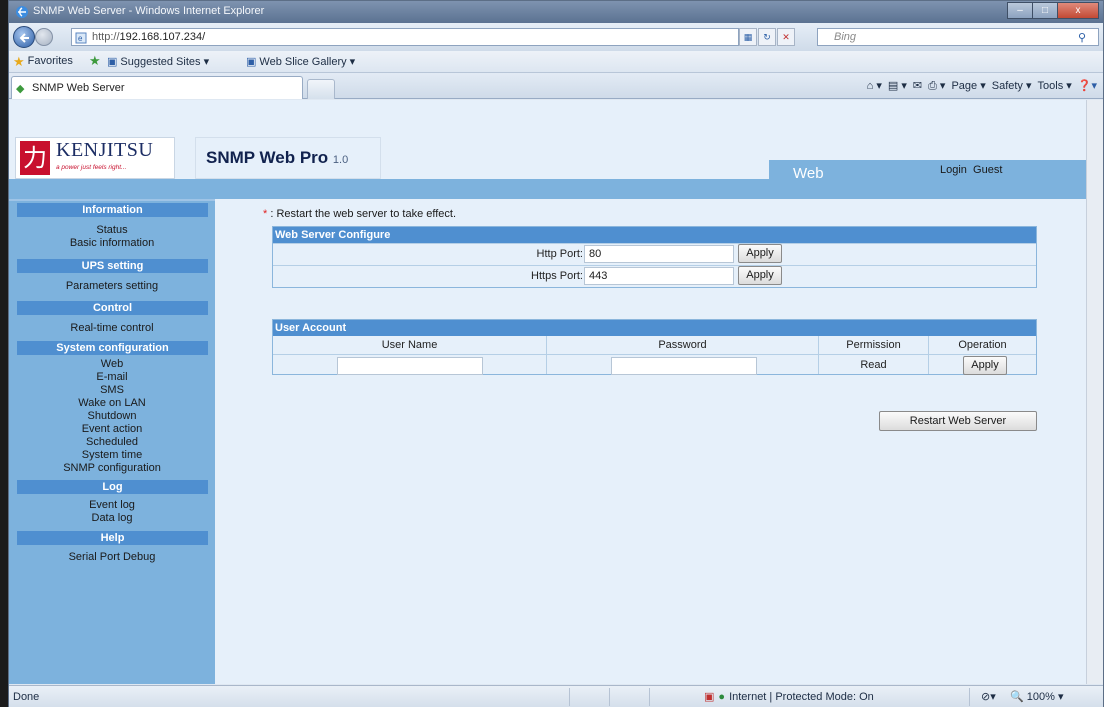  I want to click on url-tools: ▦ ↻ ✕, so click(767, 37).